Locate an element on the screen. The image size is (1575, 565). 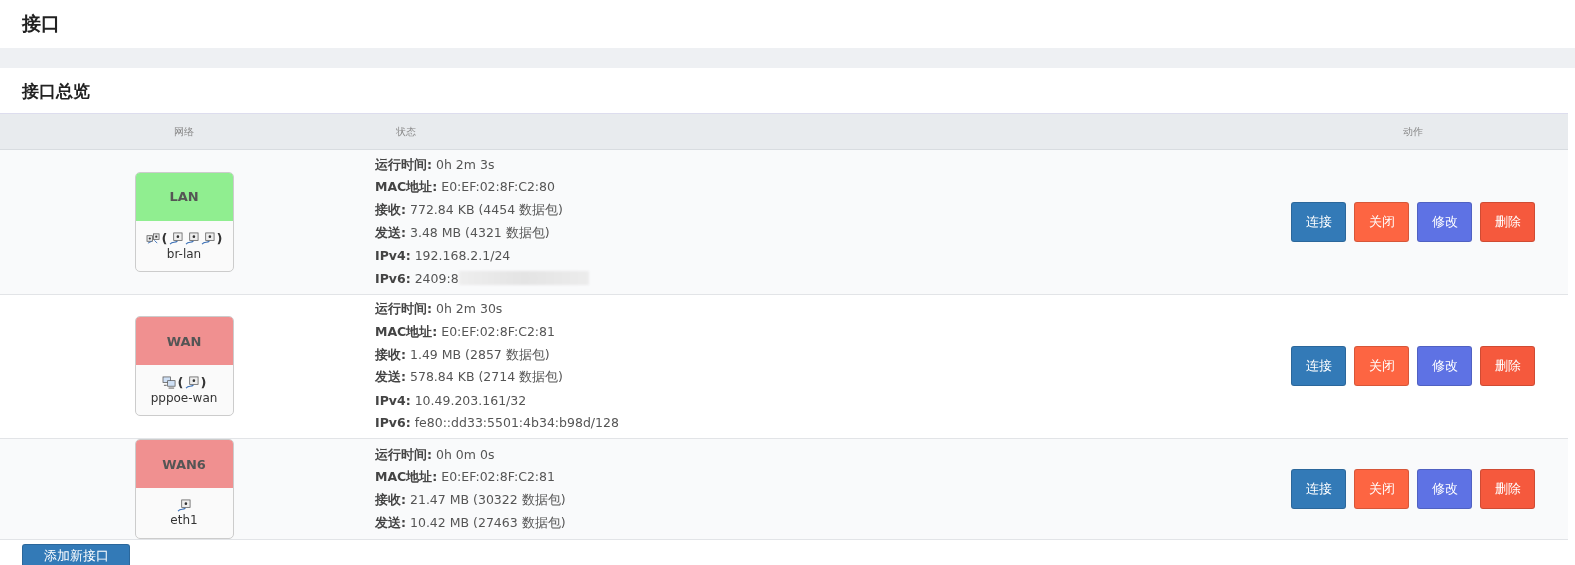
status-line: 接收: 21.47 MB (30322 数据包) is located at coordinates (470, 500).